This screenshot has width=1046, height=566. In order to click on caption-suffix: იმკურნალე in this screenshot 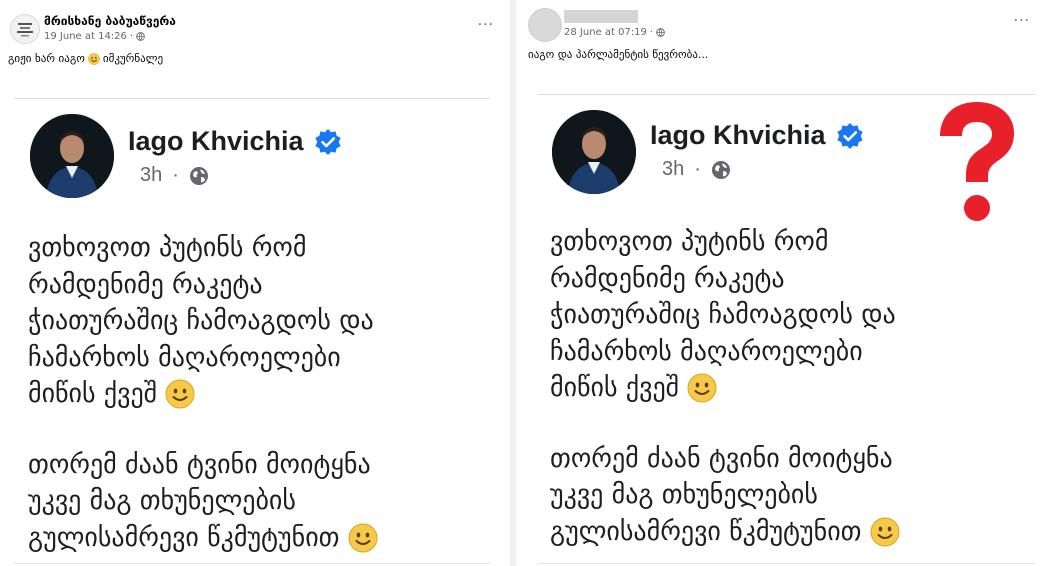, I will do `click(133, 58)`.